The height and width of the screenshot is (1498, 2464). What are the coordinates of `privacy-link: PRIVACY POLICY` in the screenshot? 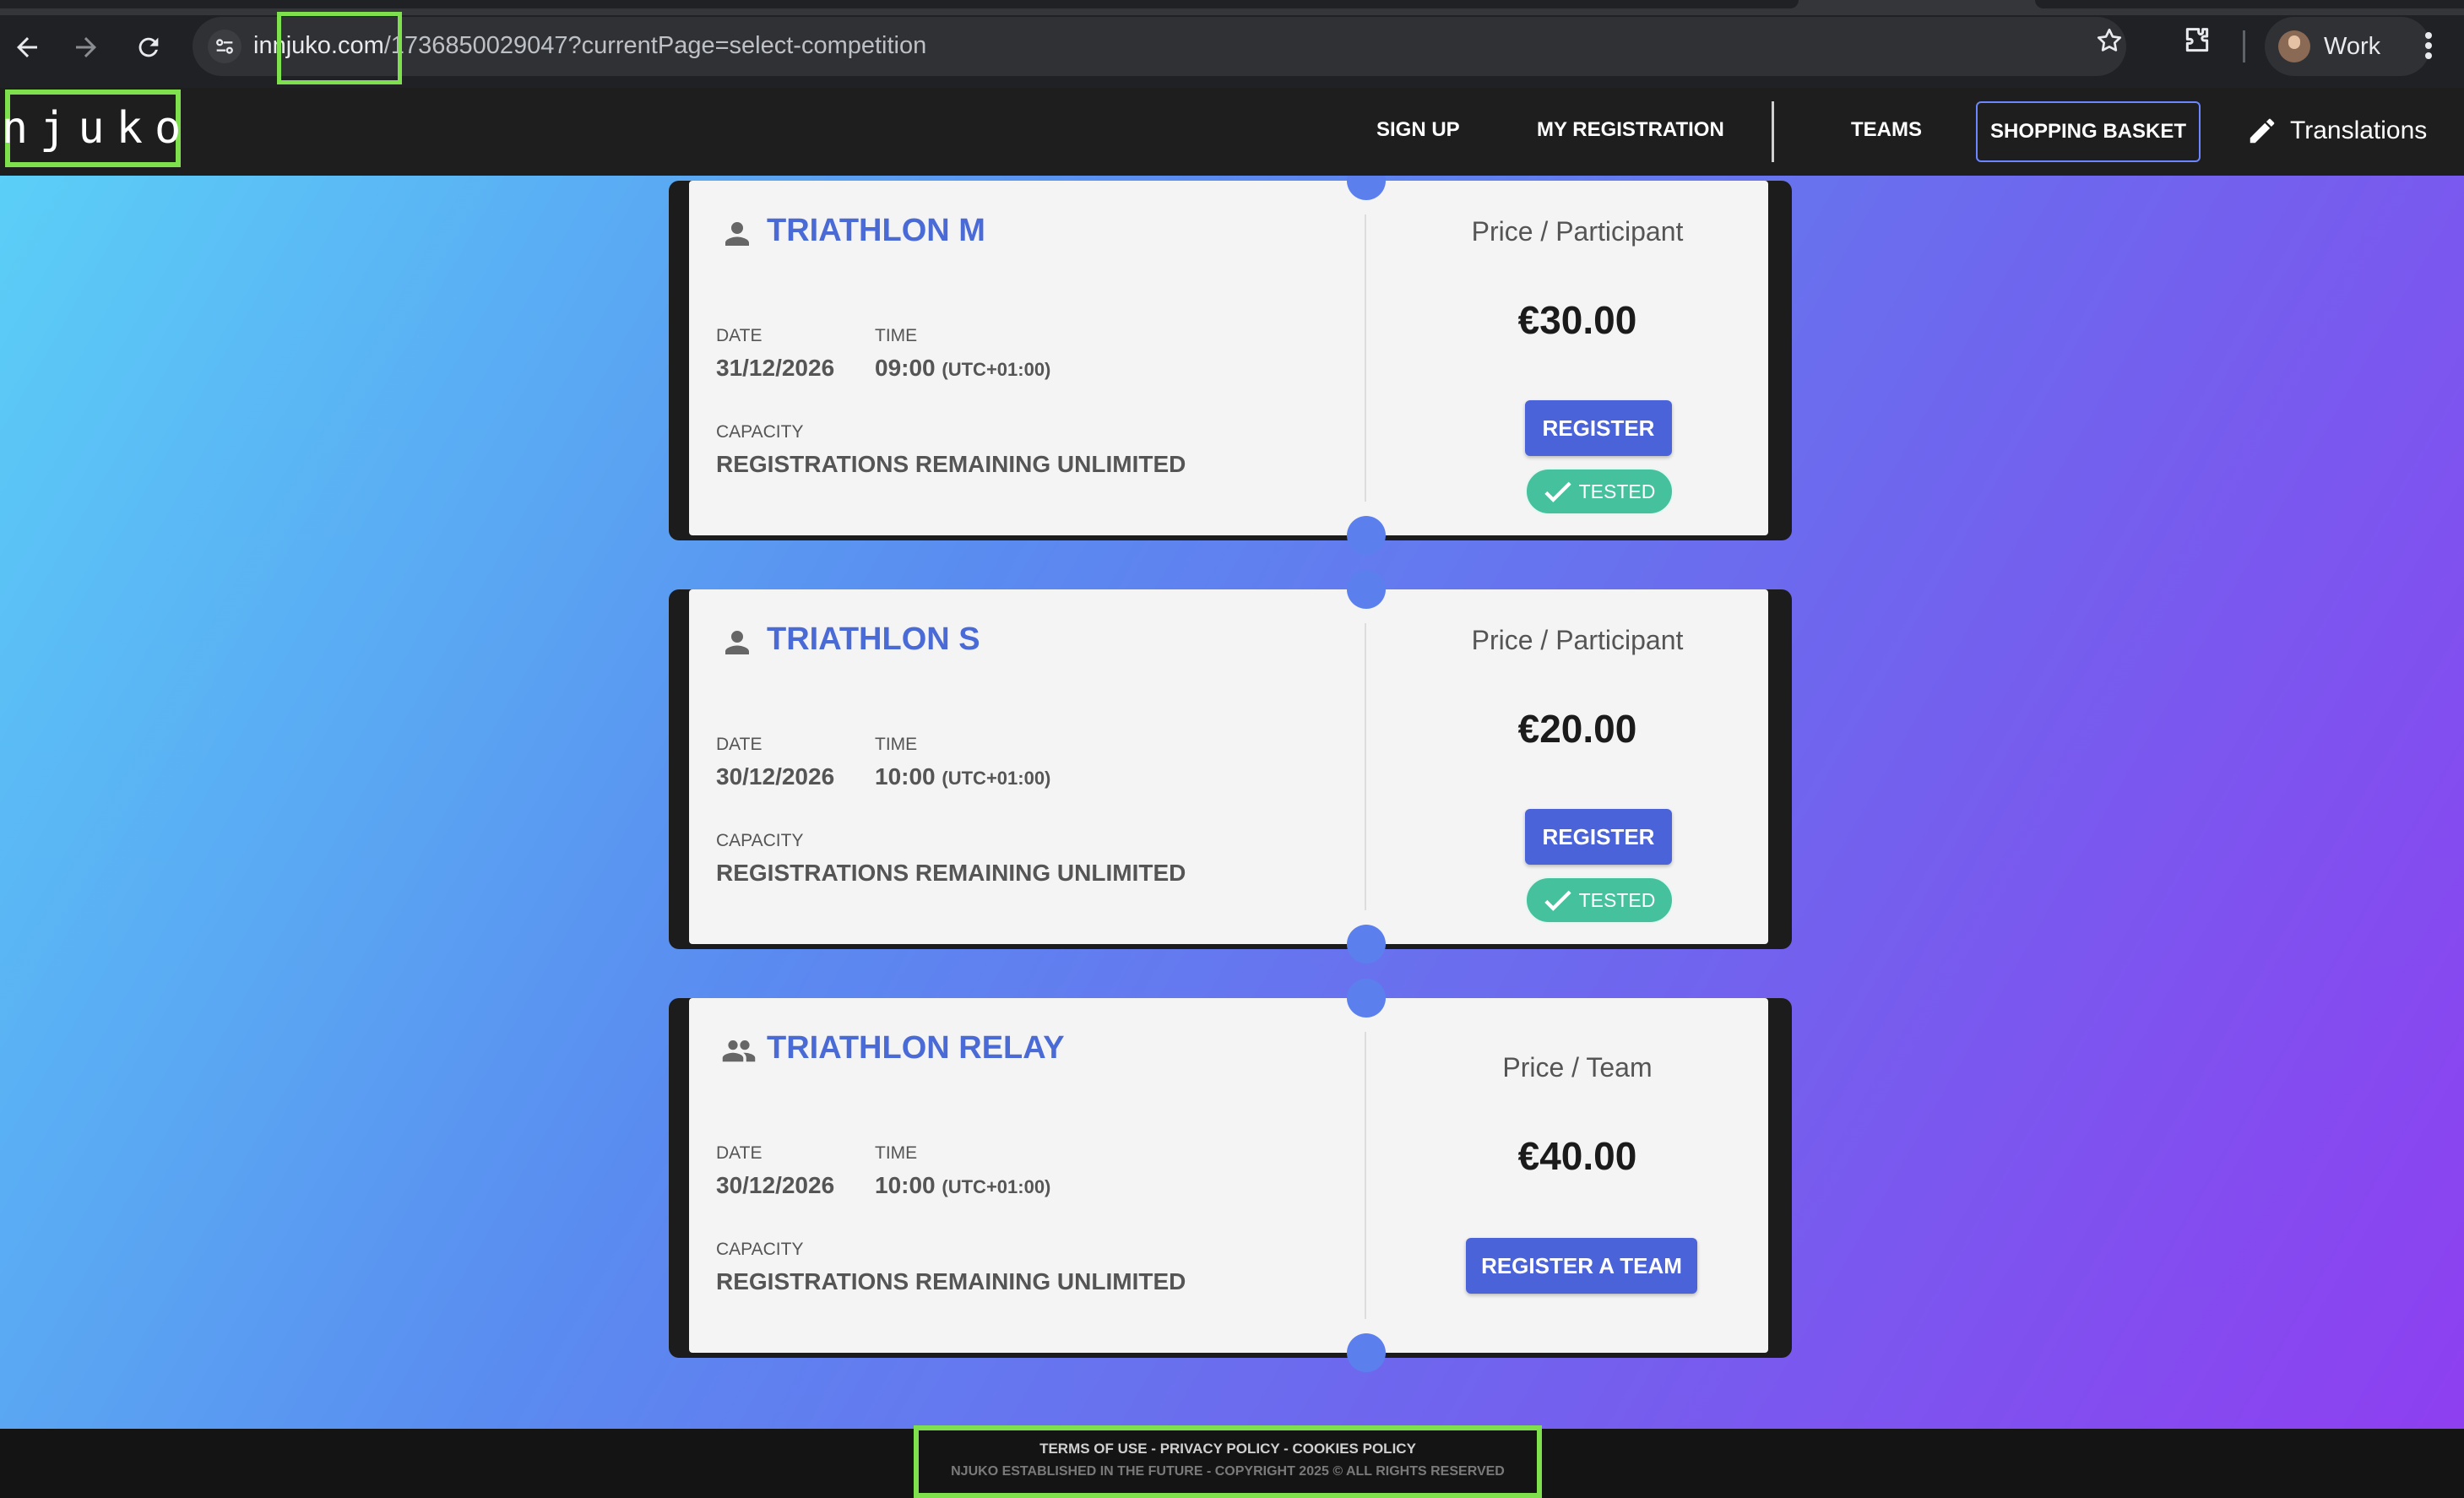 It's located at (1220, 1449).